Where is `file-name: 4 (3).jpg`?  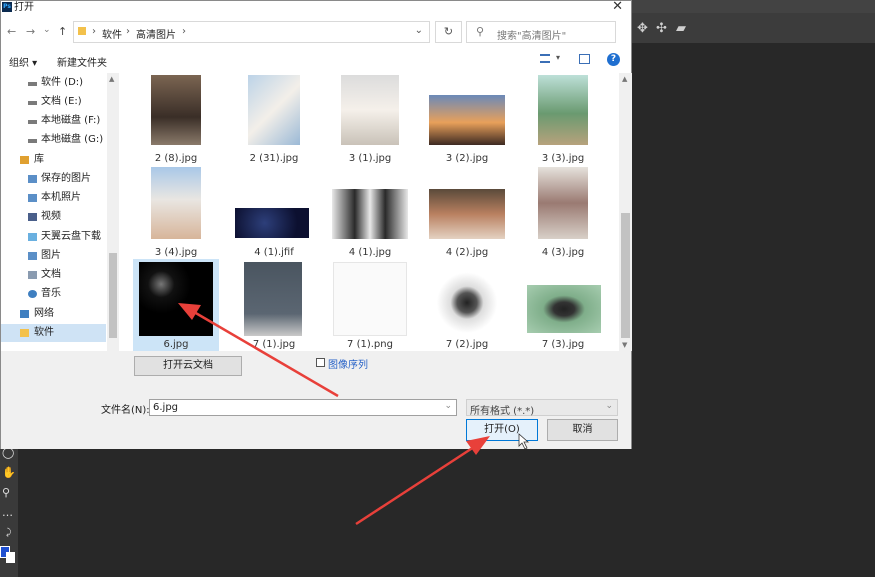
file-name: 4 (3).jpg is located at coordinates (563, 252).